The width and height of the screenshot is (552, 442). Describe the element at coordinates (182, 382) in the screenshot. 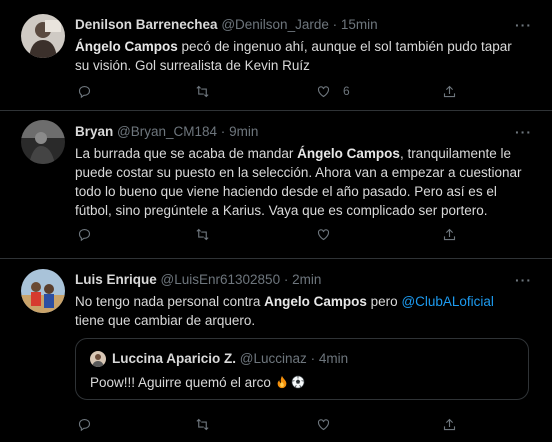

I see `quoted-text-body: Poow!!! Aguirre quemó el arco` at that location.